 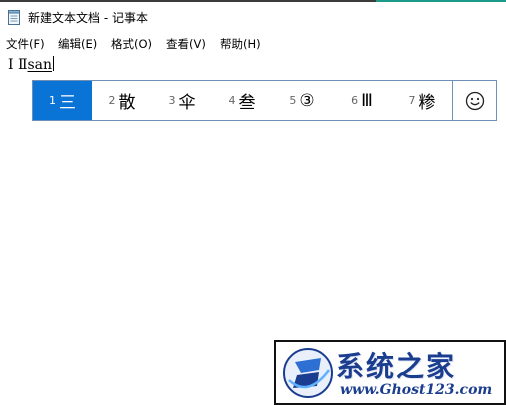 I want to click on window-title: 新建文本文档 - 记事本, so click(x=88, y=18).